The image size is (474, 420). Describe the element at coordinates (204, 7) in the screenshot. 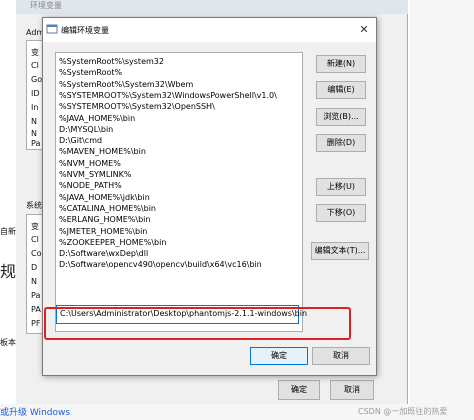

I see `bg-window-title: 环境变量` at that location.